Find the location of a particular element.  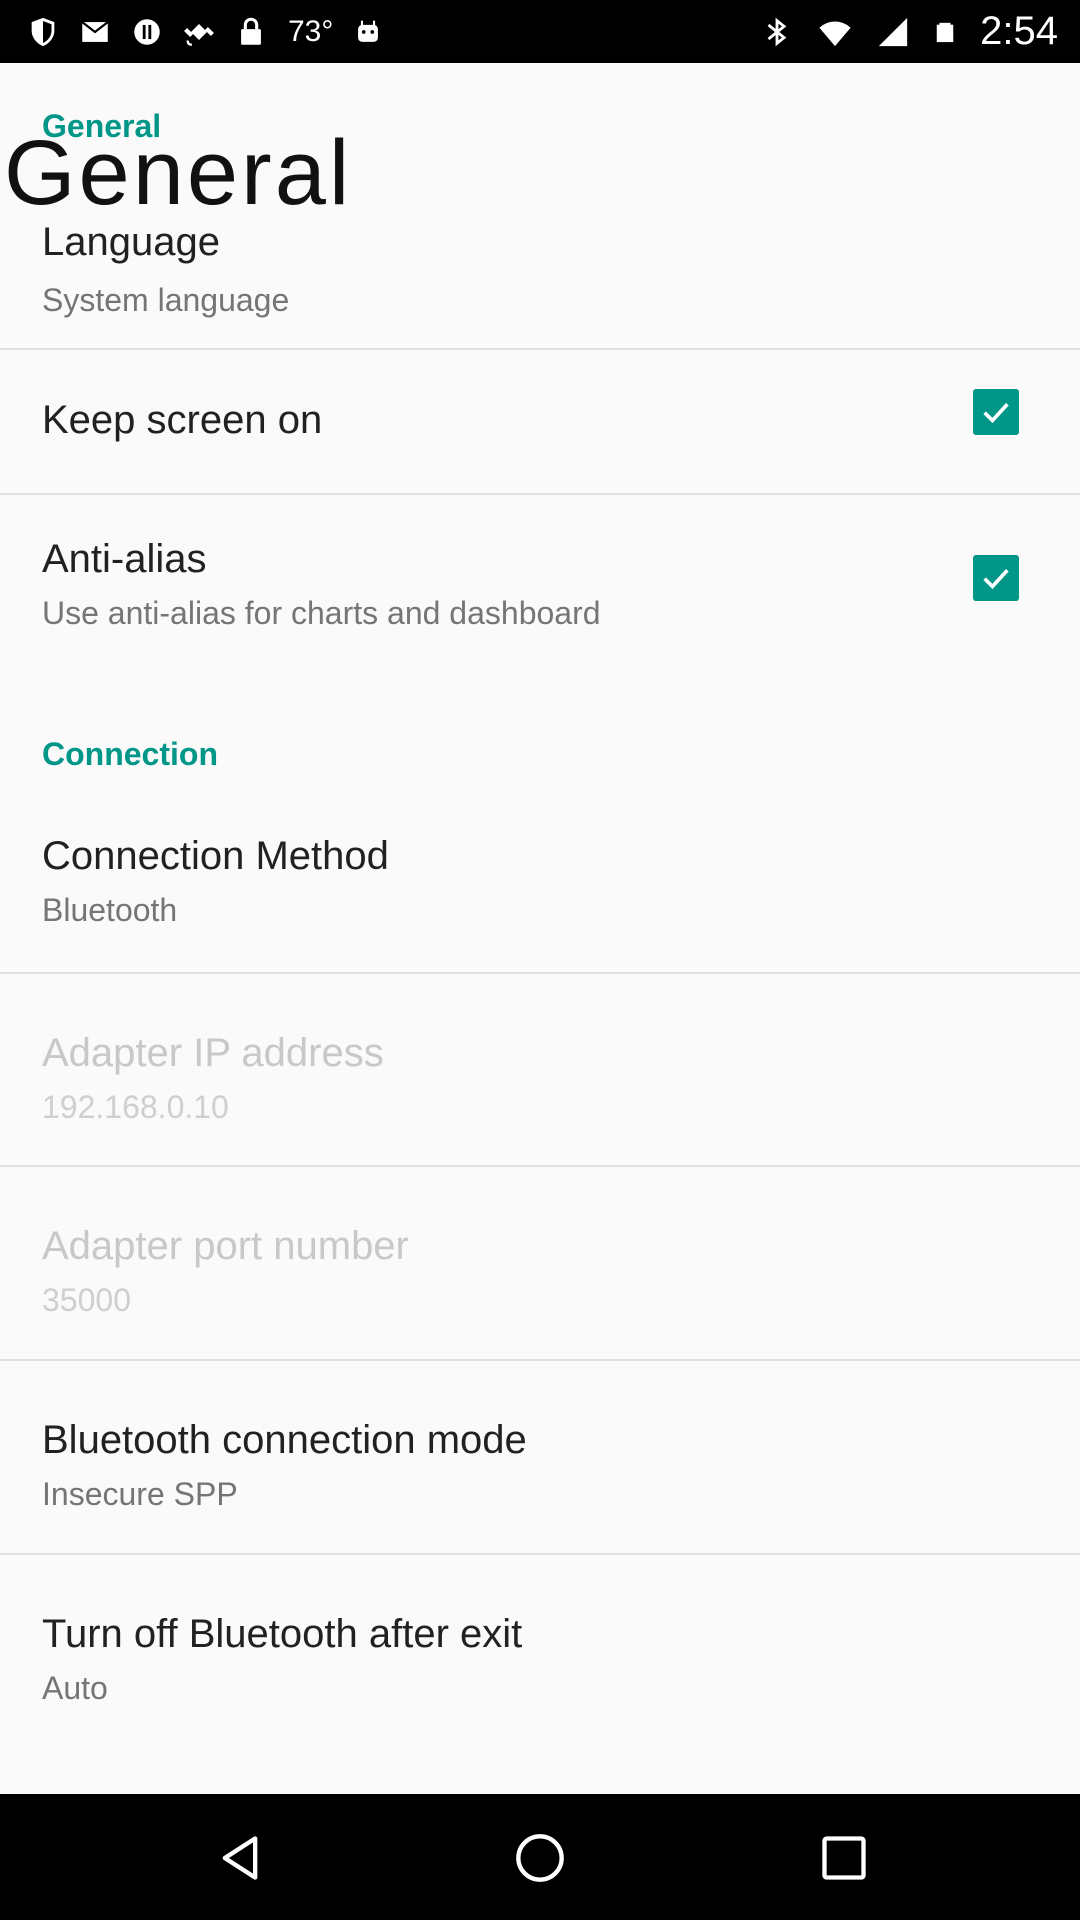

pref-title: Language is located at coordinates (131, 242).